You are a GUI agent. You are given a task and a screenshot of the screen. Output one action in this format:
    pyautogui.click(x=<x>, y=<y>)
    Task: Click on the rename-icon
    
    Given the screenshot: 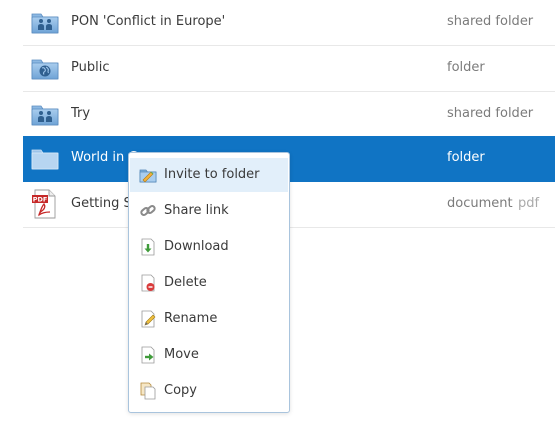 What is the action you would take?
    pyautogui.click(x=148, y=319)
    